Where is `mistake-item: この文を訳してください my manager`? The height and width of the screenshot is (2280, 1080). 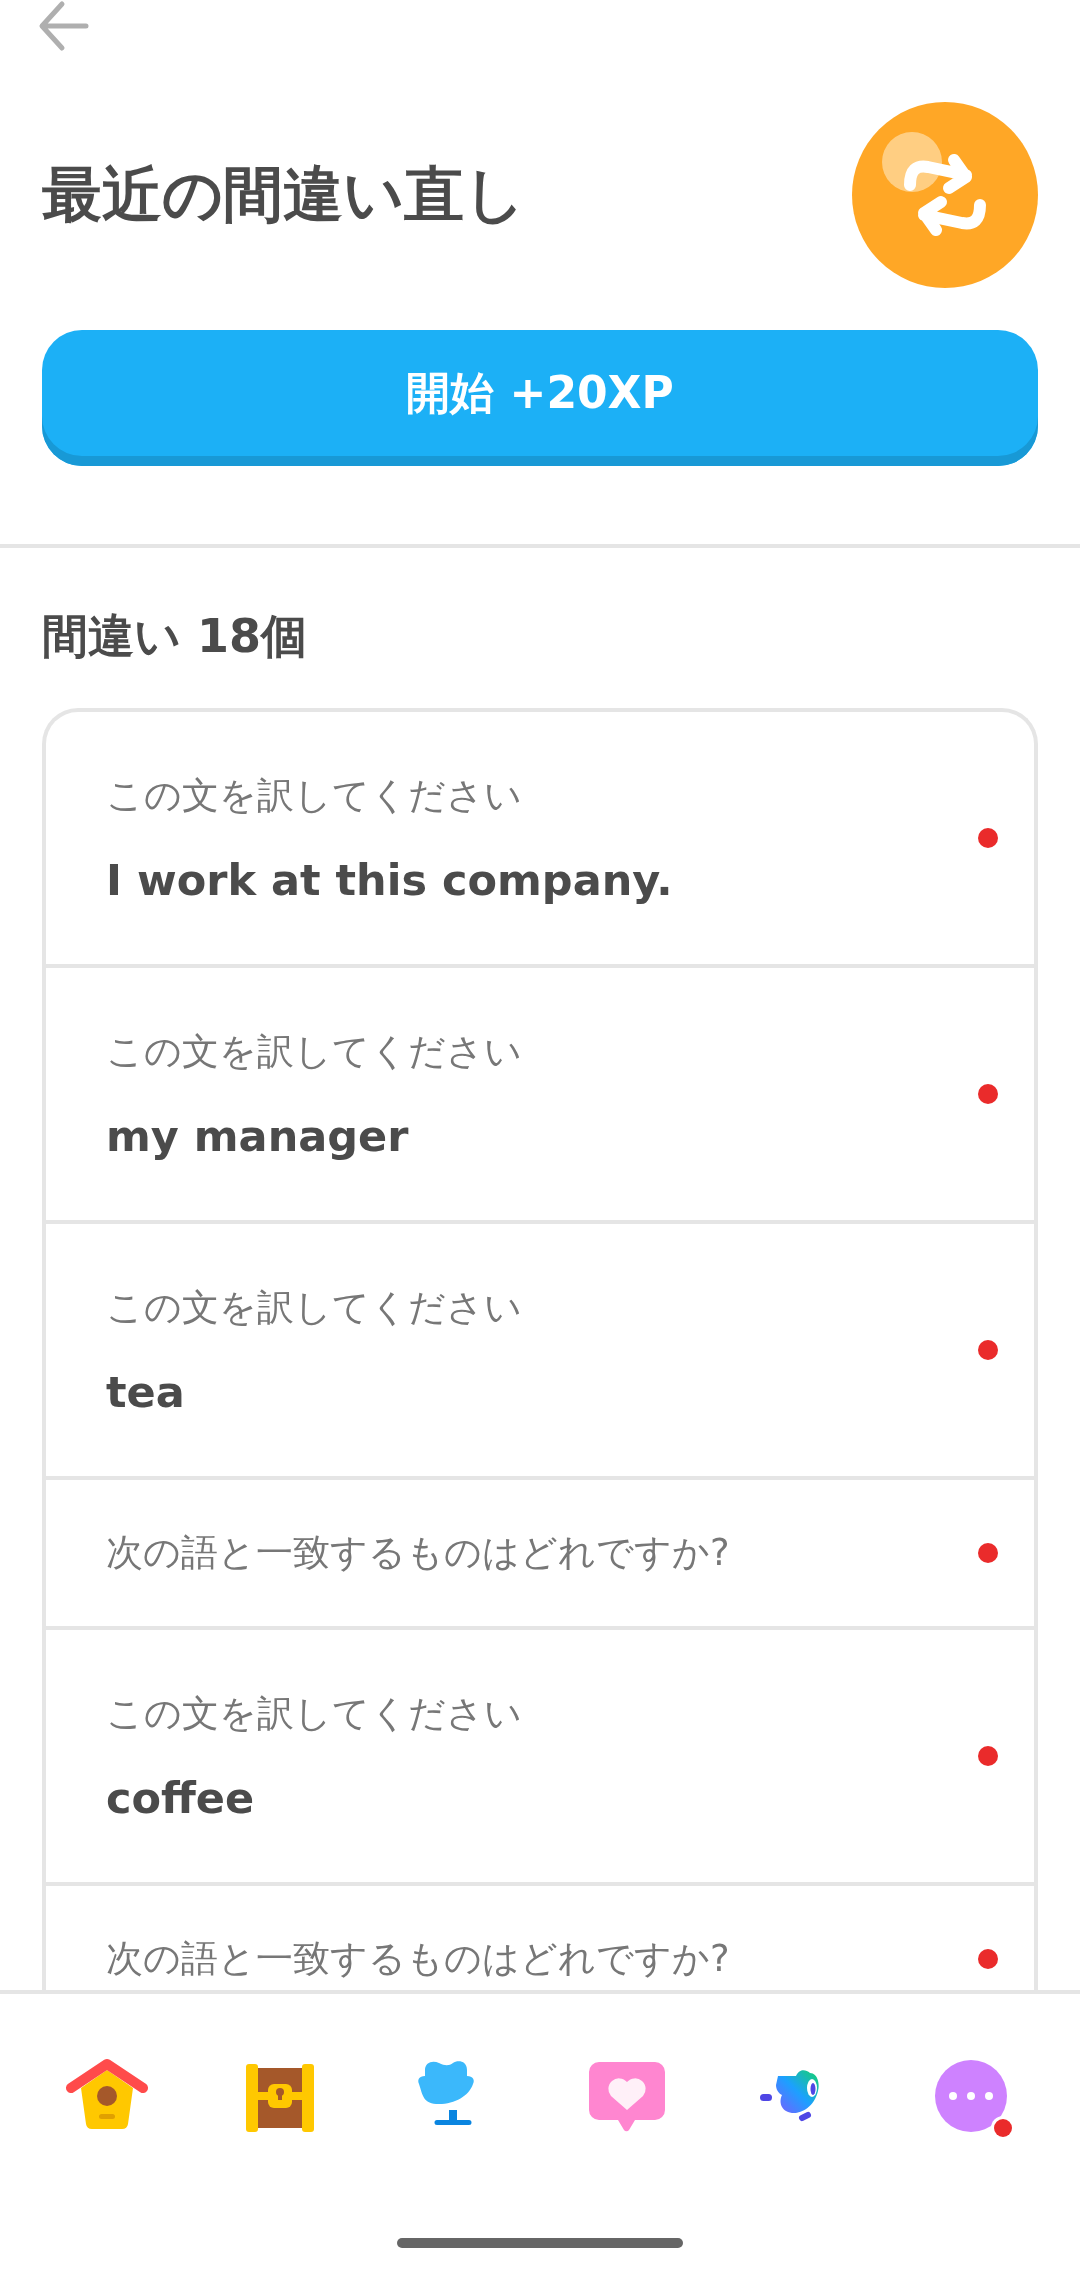 mistake-item: この文を訳してください my manager is located at coordinates (540, 1092).